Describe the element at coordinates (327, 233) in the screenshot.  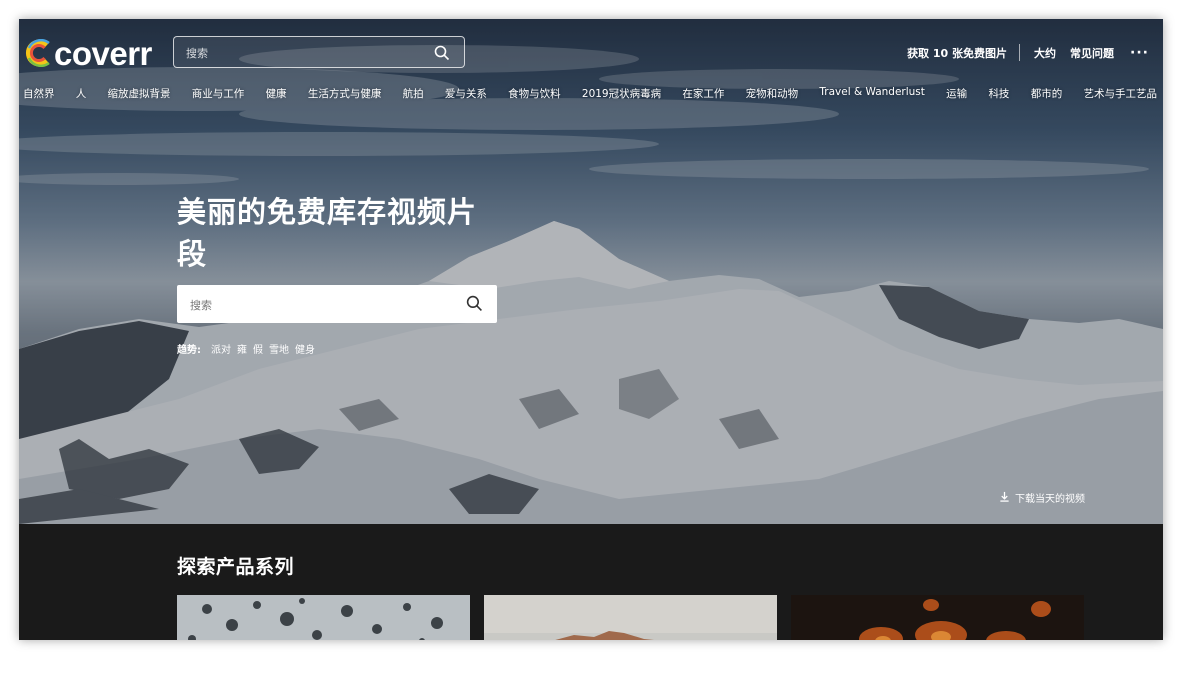
I see `hero-headline: 美丽的免费库存视频片段` at that location.